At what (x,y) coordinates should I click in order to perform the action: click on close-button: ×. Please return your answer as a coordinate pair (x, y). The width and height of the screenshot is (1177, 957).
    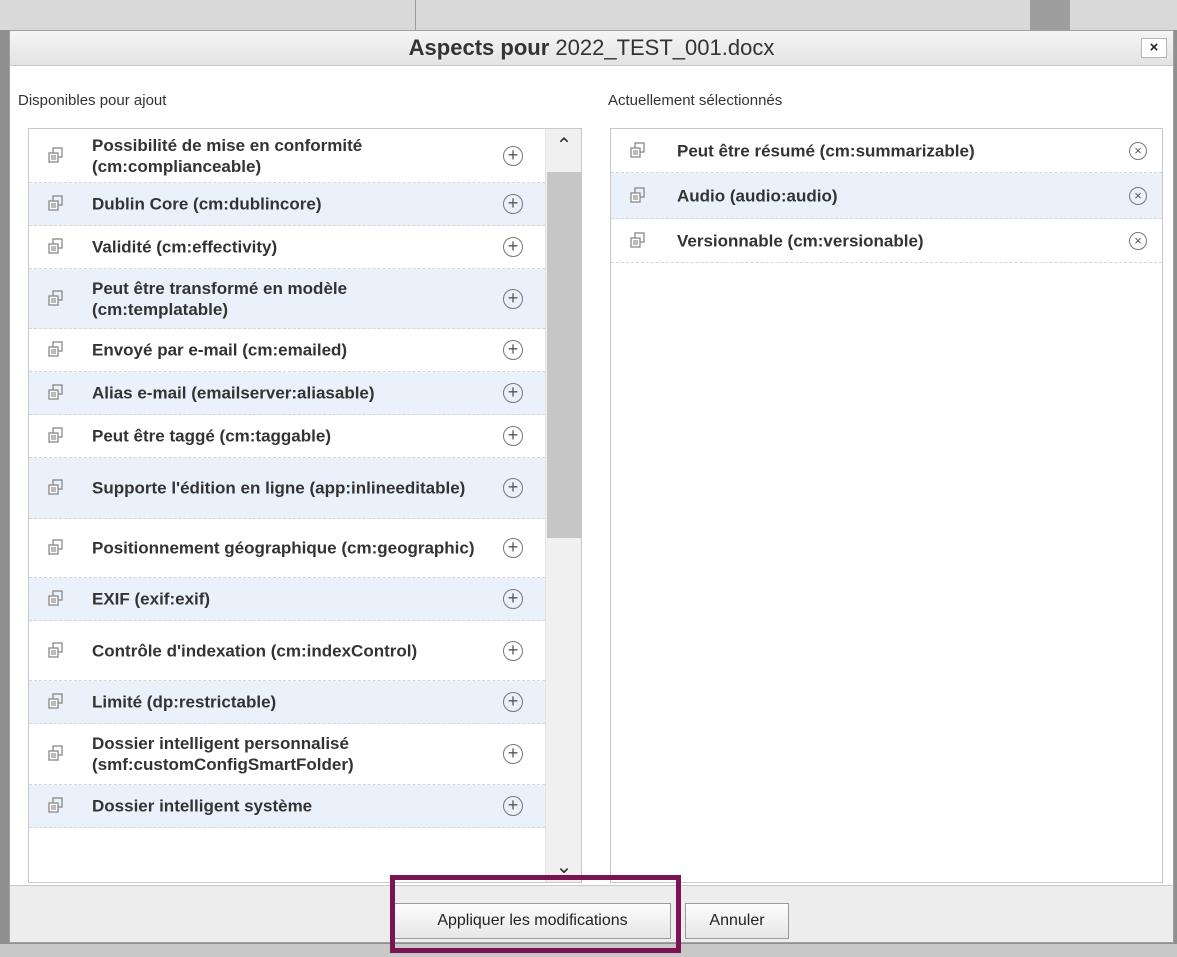
    Looking at the image, I should click on (1154, 48).